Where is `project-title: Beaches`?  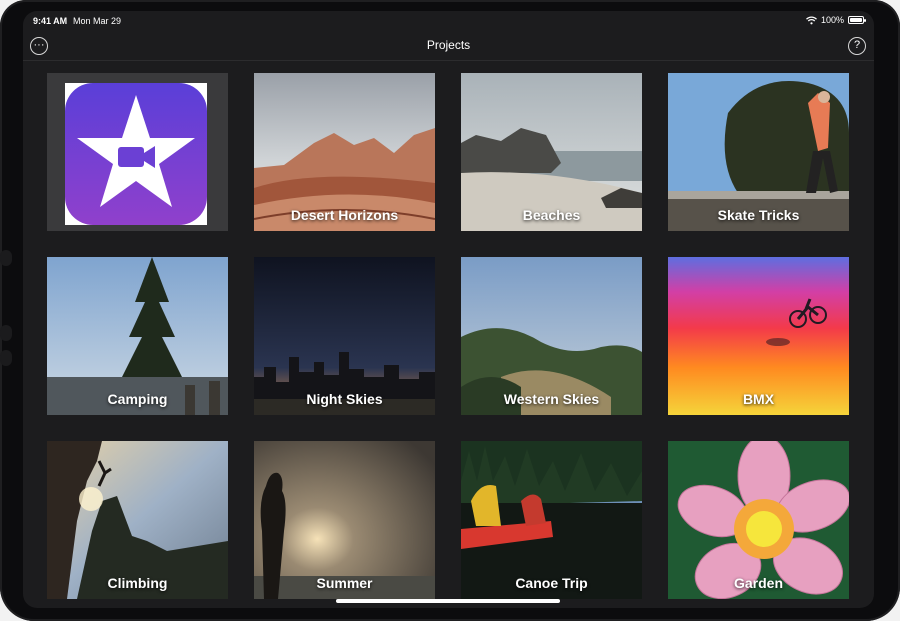 project-title: Beaches is located at coordinates (551, 215).